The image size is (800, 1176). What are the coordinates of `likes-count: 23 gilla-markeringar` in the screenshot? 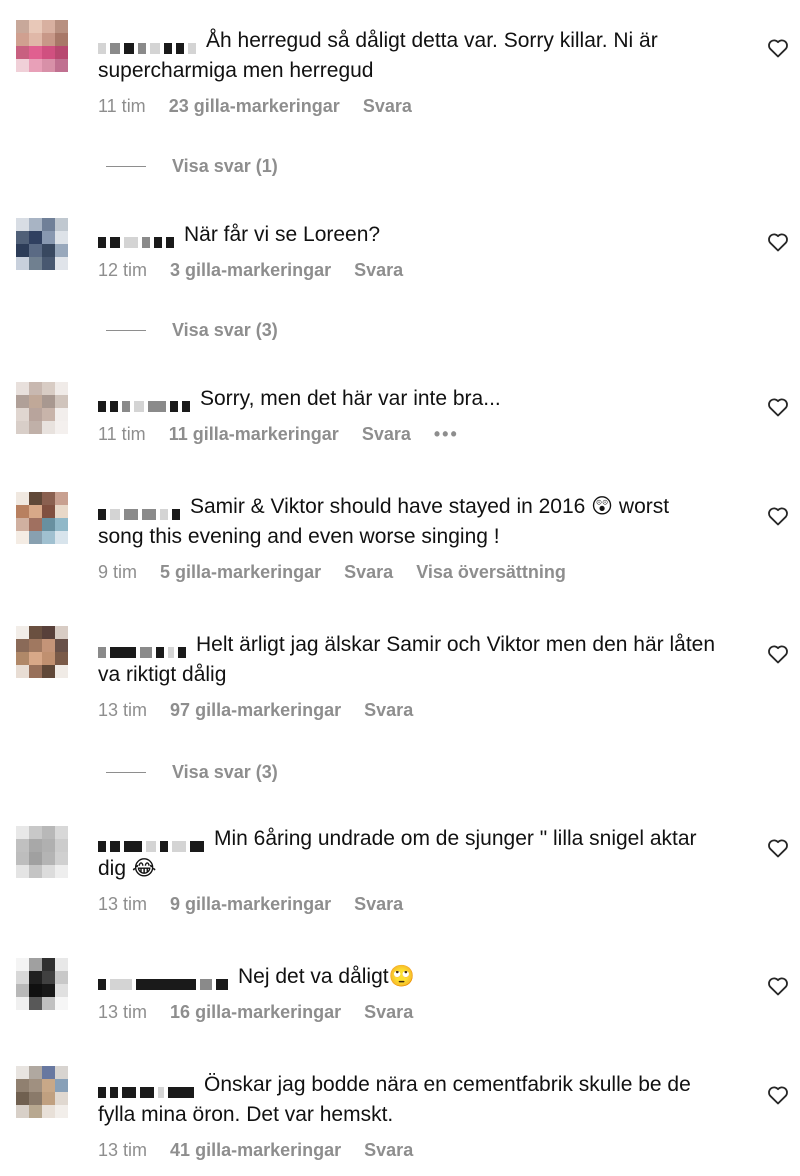 It's located at (254, 106).